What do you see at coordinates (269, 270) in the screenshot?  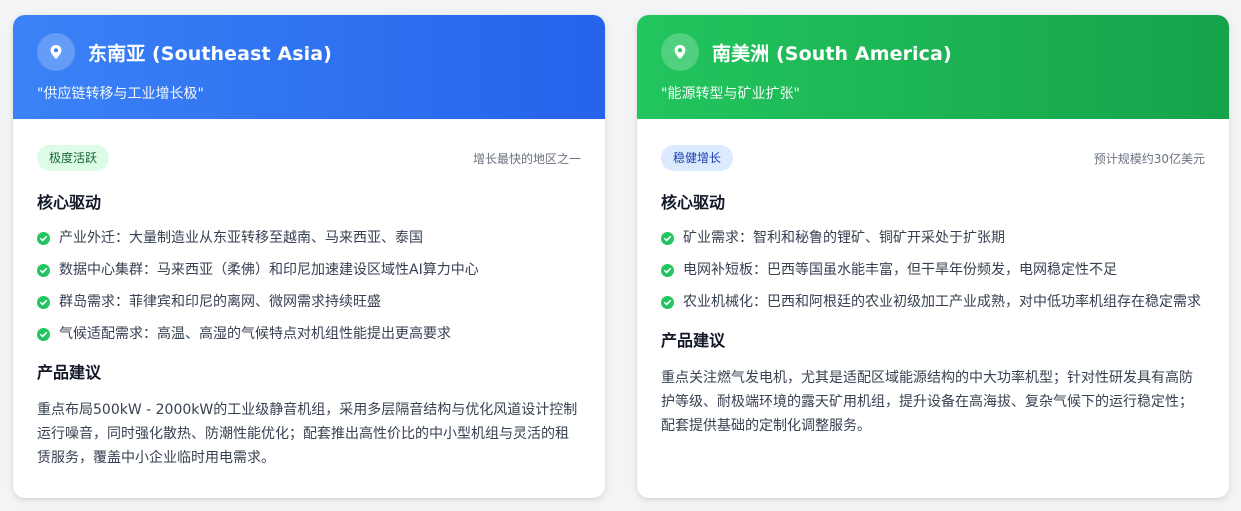 I see `driver-text: 数据中心集群：马来西亚（柔佛）和印尼加速建设区域性AI算力中心` at bounding box center [269, 270].